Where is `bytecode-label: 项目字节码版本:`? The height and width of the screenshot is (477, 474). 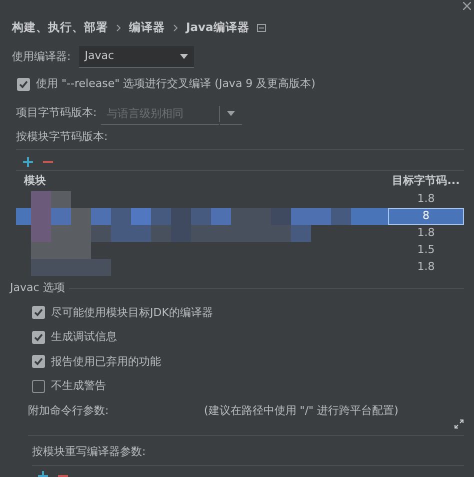 bytecode-label: 项目字节码版本: is located at coordinates (56, 113).